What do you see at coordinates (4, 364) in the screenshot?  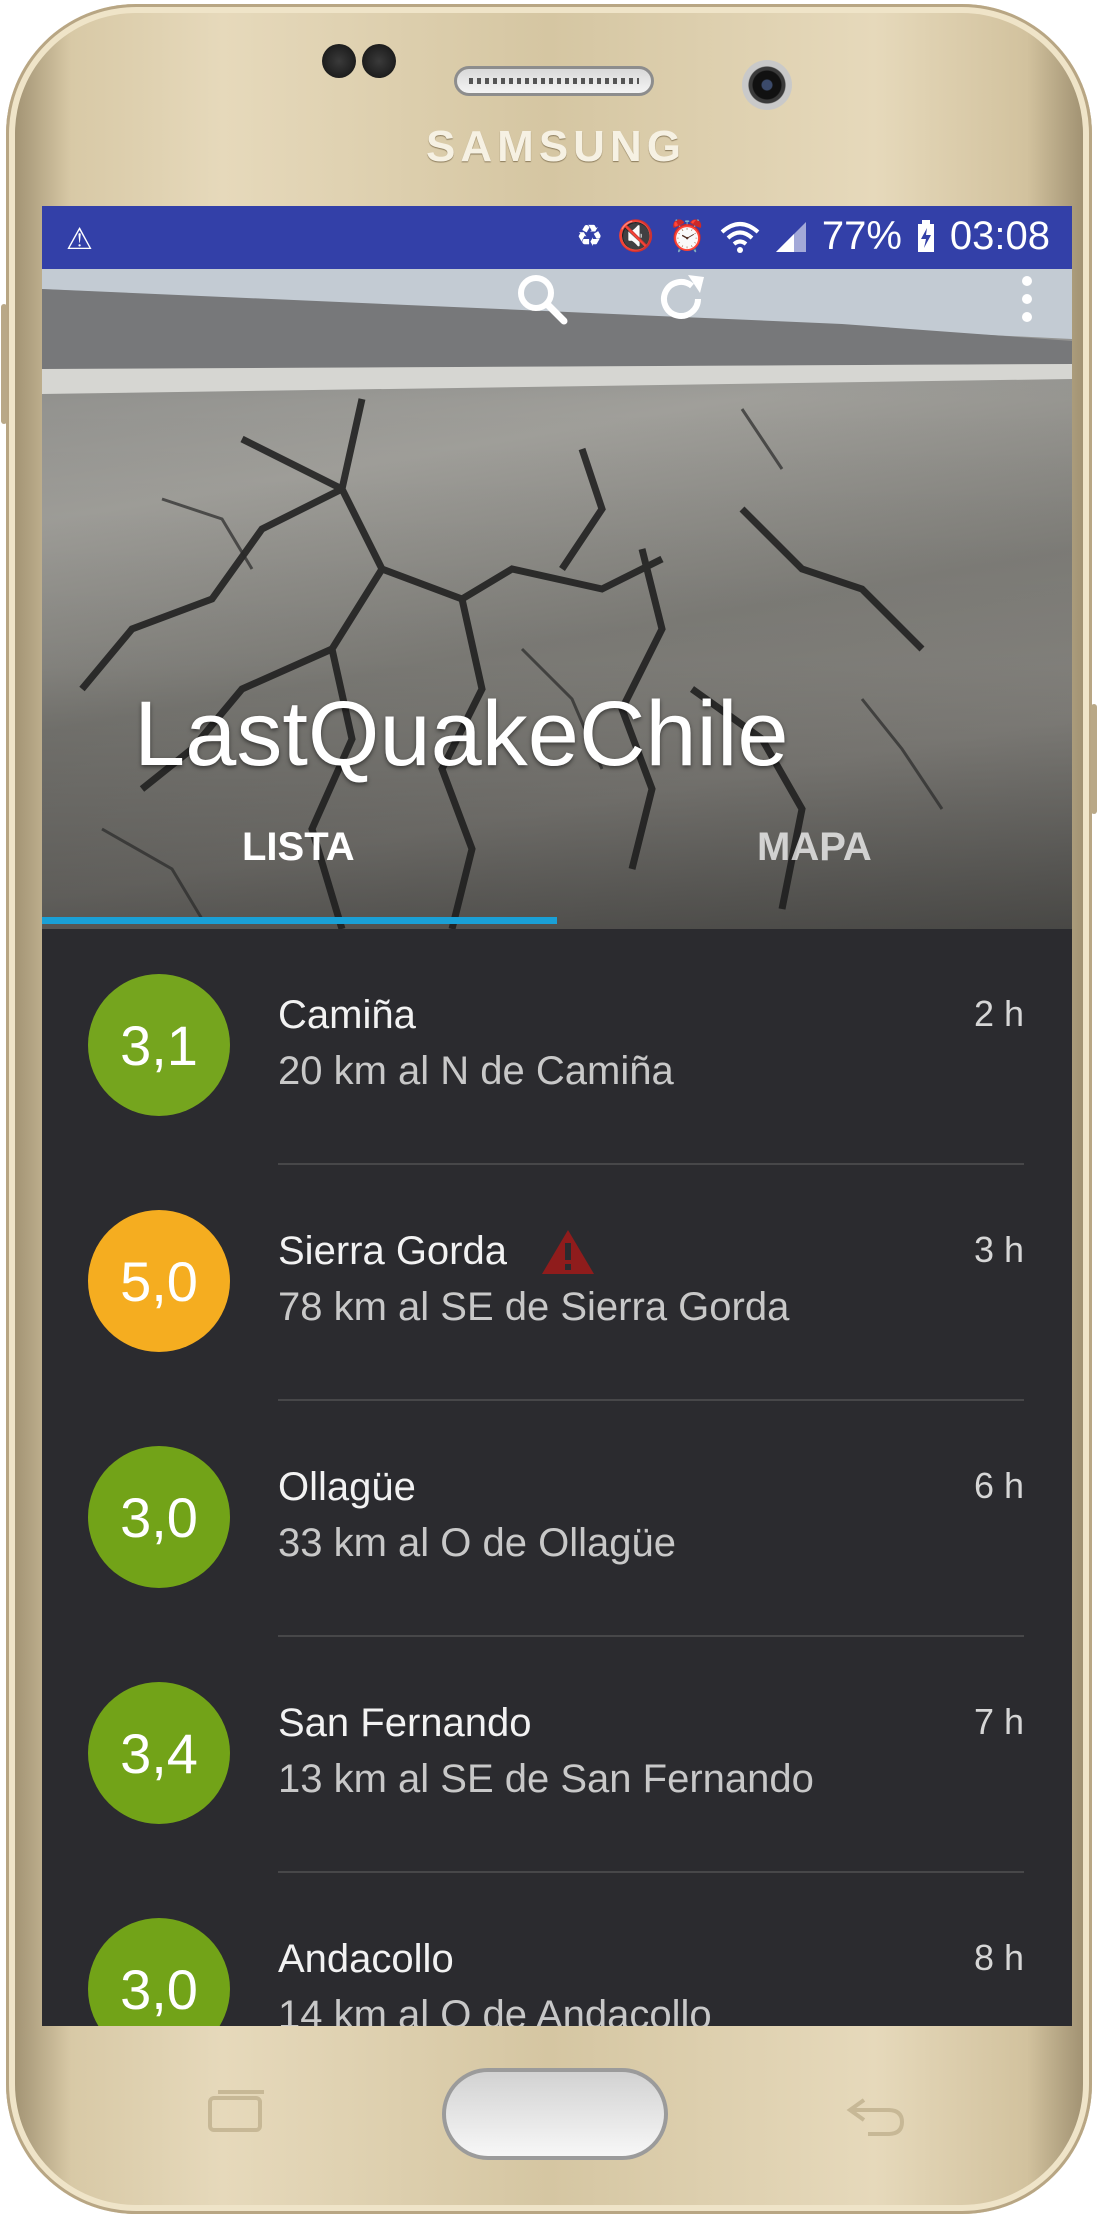 I see `volume-button` at bounding box center [4, 364].